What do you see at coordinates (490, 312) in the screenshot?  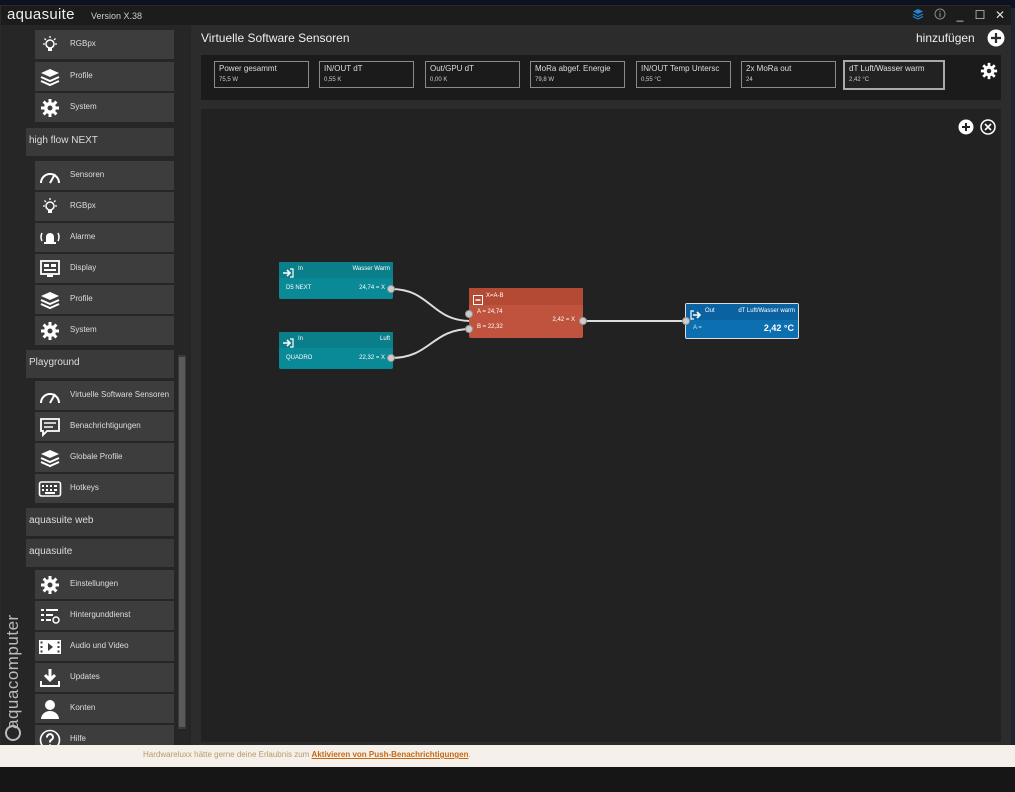 I see `node-input-a: A = 24,74` at bounding box center [490, 312].